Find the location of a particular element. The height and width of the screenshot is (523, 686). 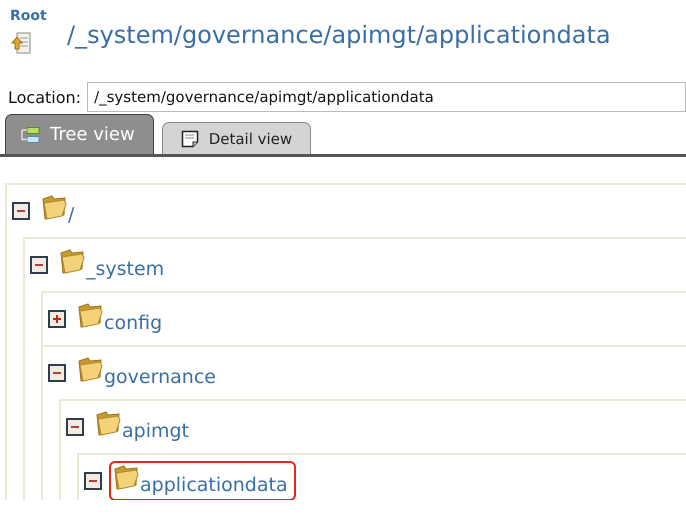

folder-link: / is located at coordinates (71, 215).